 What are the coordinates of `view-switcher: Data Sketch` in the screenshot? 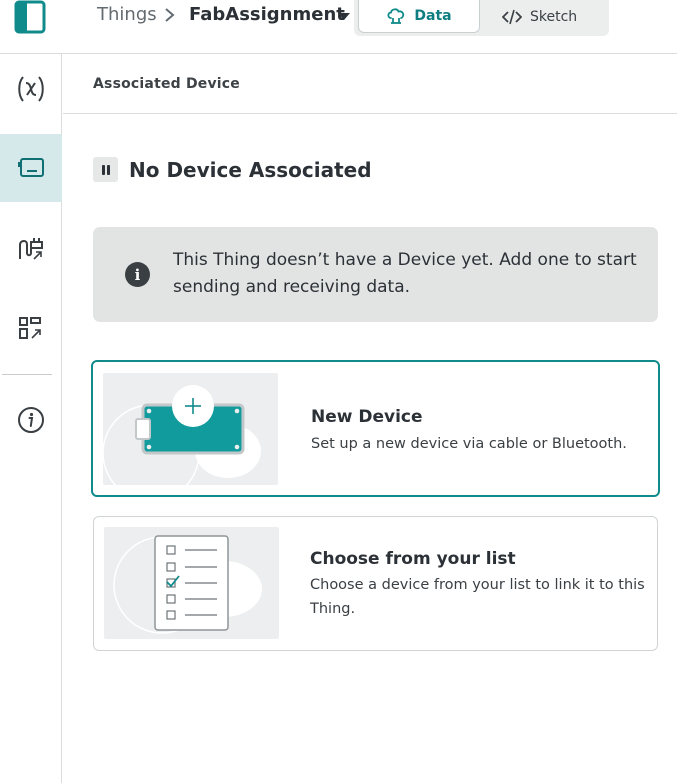 It's located at (481, 18).